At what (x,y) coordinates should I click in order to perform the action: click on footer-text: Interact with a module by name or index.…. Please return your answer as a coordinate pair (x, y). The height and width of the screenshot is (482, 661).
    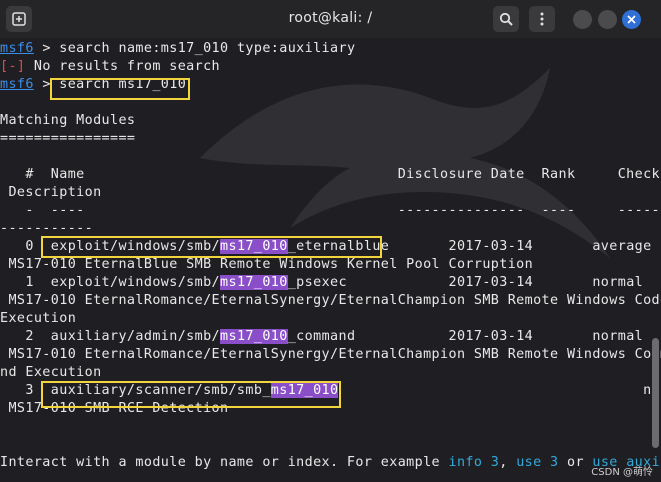
    Looking at the image, I should click on (224, 462).